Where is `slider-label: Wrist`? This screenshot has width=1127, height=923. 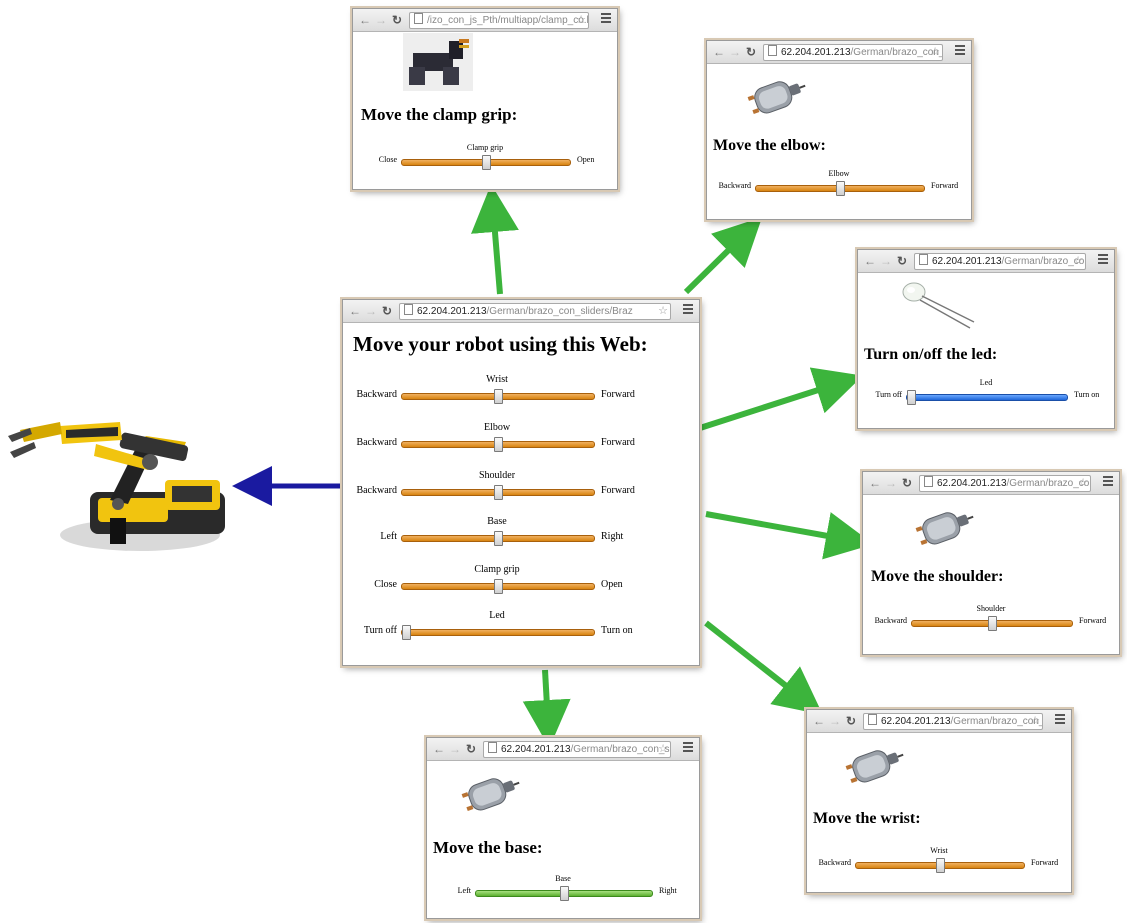
slider-label: Wrist is located at coordinates (497, 379).